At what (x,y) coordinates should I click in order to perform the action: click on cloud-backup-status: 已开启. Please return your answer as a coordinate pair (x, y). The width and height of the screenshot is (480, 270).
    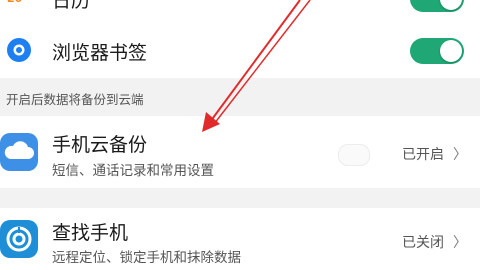
    Looking at the image, I should click on (423, 155).